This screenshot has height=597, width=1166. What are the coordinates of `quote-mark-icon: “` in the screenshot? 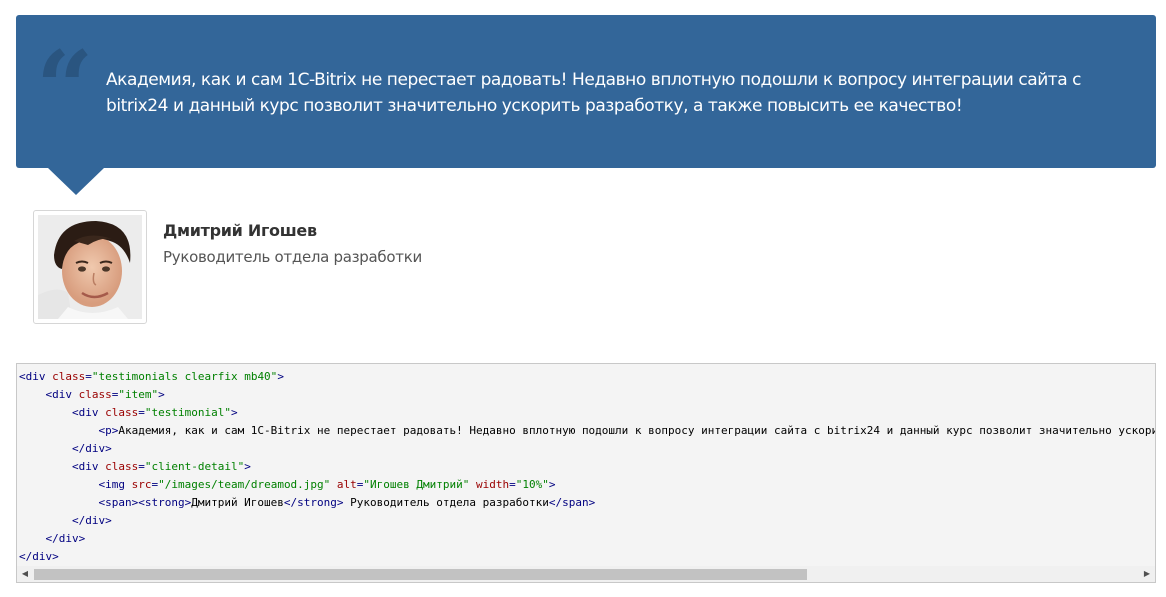 It's located at (65, 88).